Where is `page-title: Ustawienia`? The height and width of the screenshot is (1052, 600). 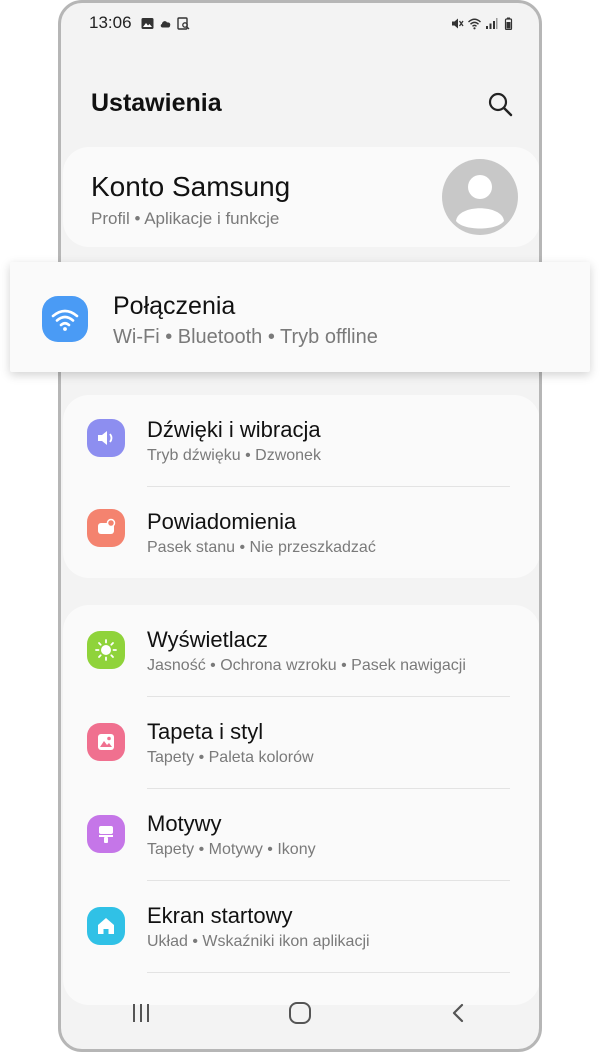
page-title: Ustawienia is located at coordinates (156, 103).